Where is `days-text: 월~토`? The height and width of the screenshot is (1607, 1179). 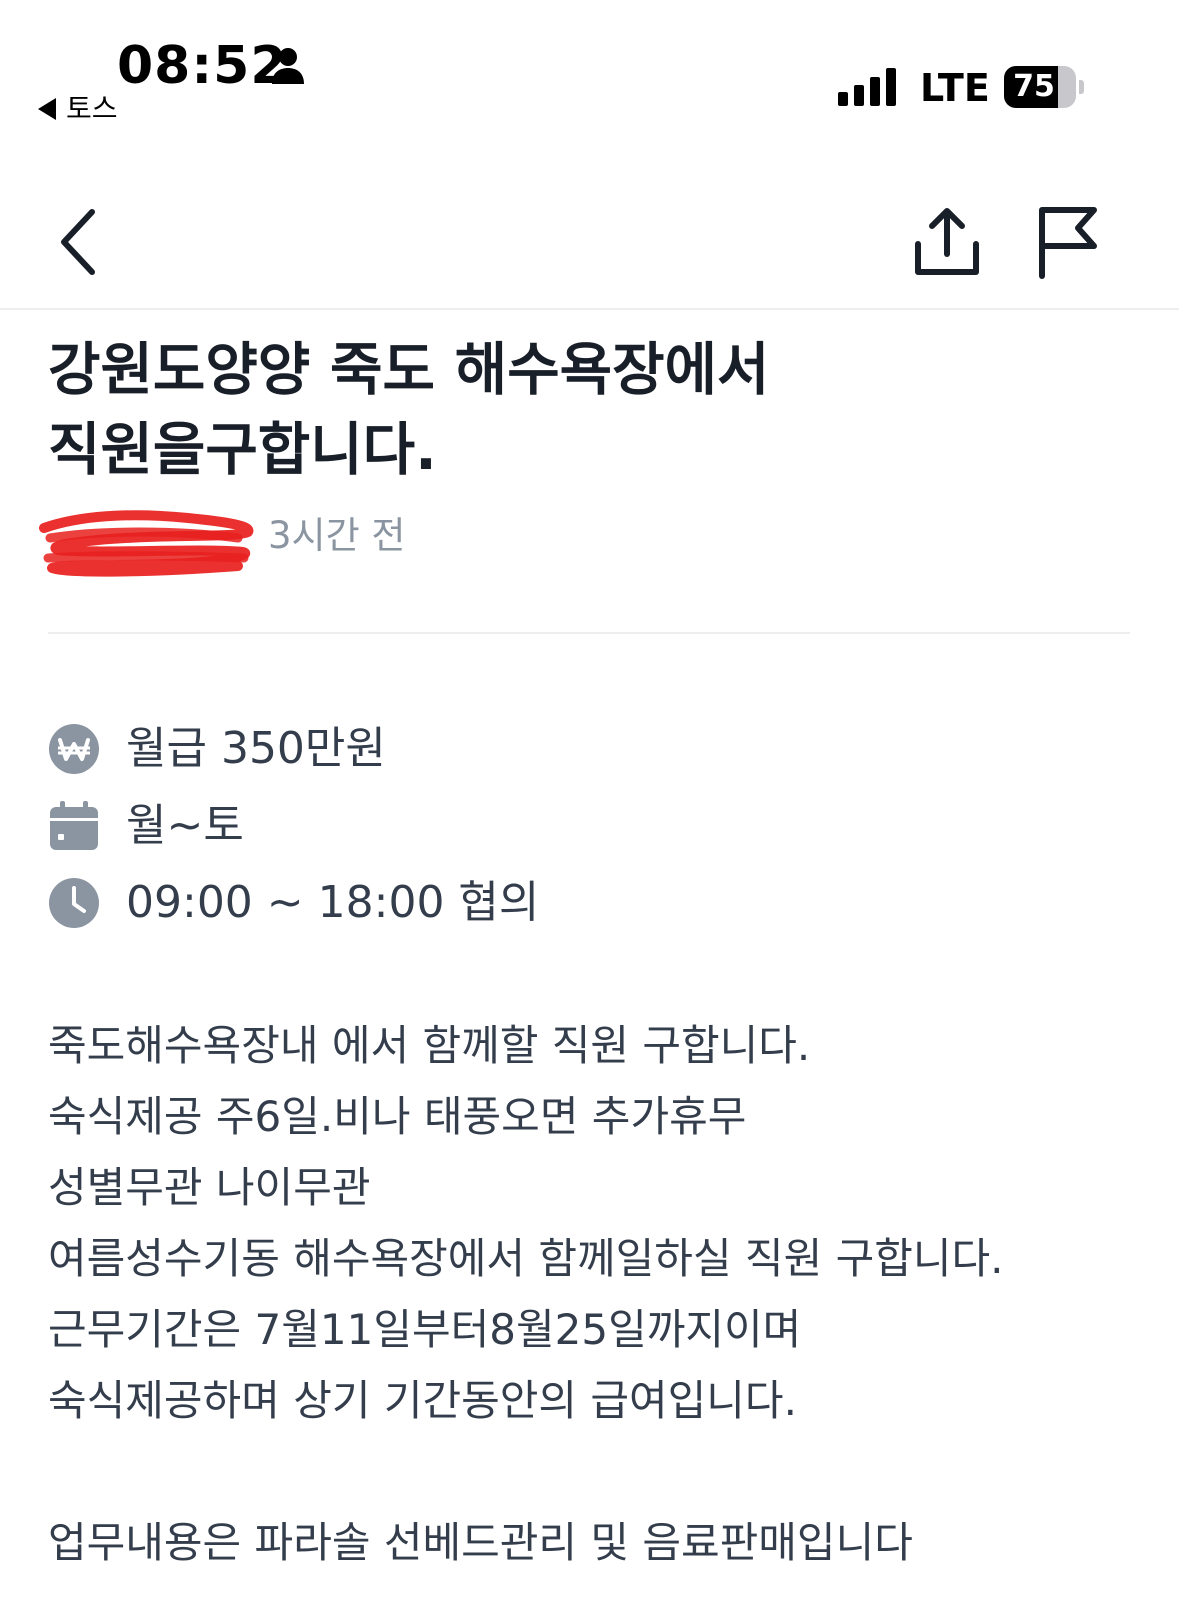 days-text: 월~토 is located at coordinates (185, 825).